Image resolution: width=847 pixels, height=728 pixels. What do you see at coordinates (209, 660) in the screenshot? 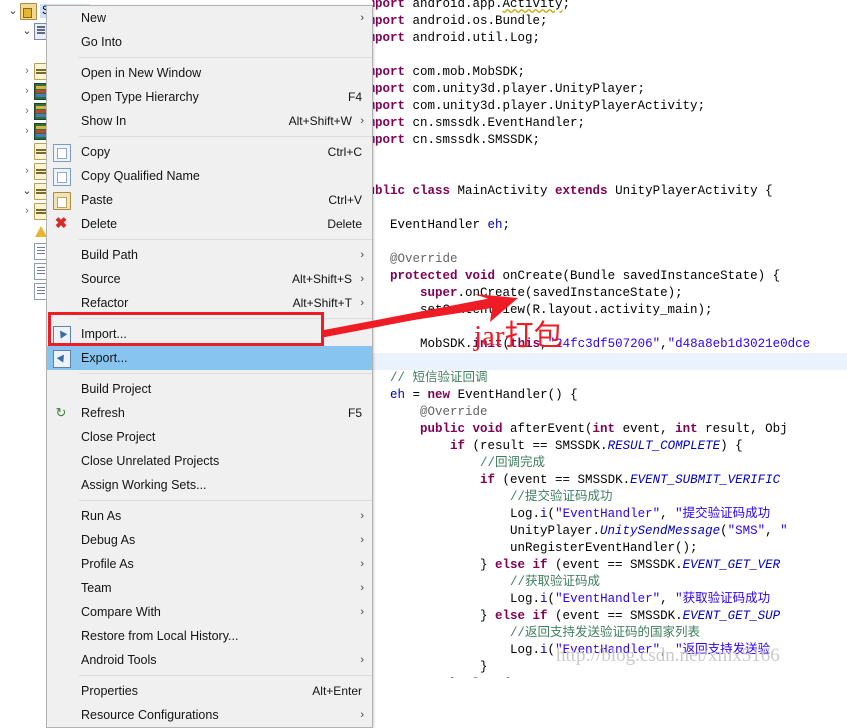
I see `menu-item-android-tools: Android Tools ›` at bounding box center [209, 660].